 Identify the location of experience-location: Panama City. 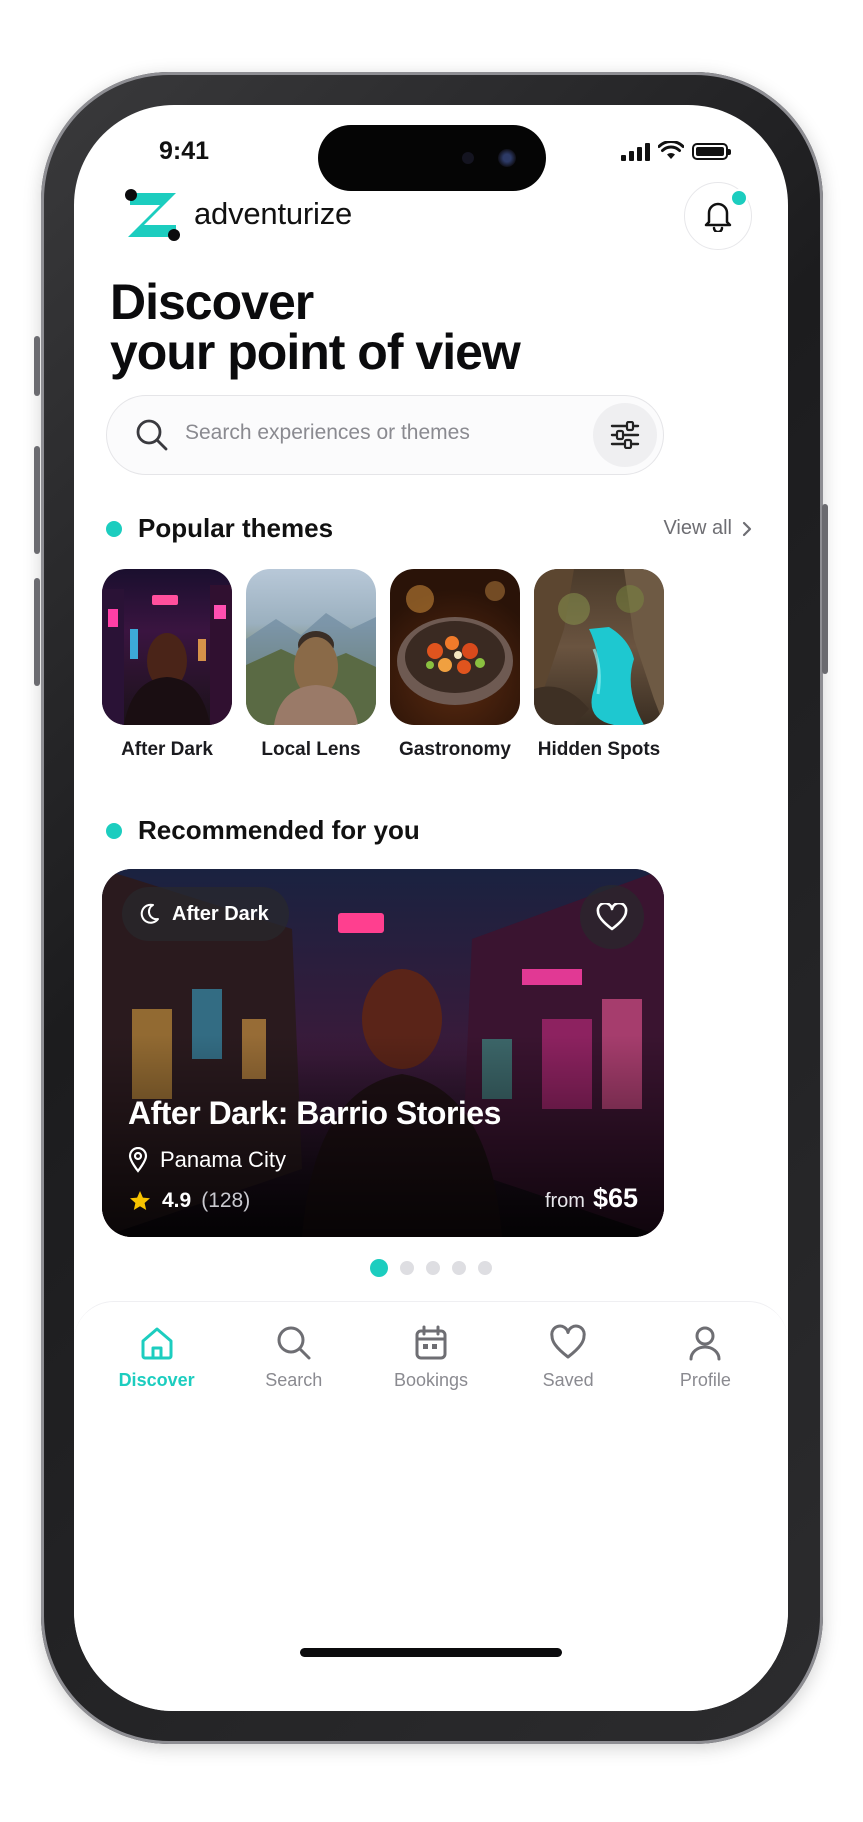
(207, 1160).